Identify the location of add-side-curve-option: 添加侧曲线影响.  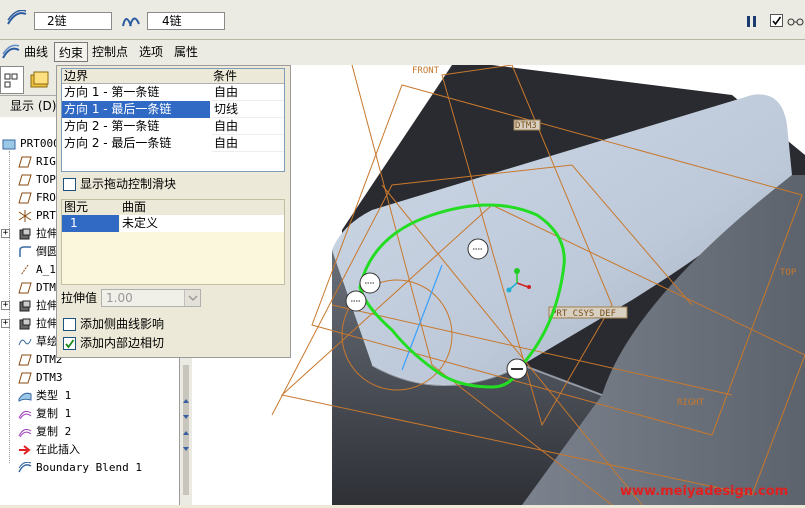
(113, 324).